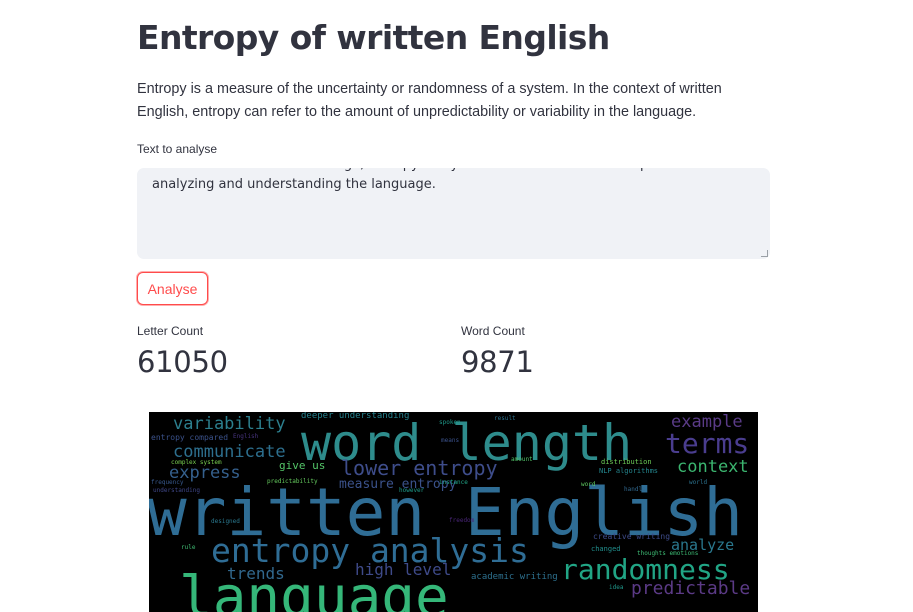 This screenshot has width=913, height=612. Describe the element at coordinates (616, 587) in the screenshot. I see `word-cloud-word: idea` at that location.